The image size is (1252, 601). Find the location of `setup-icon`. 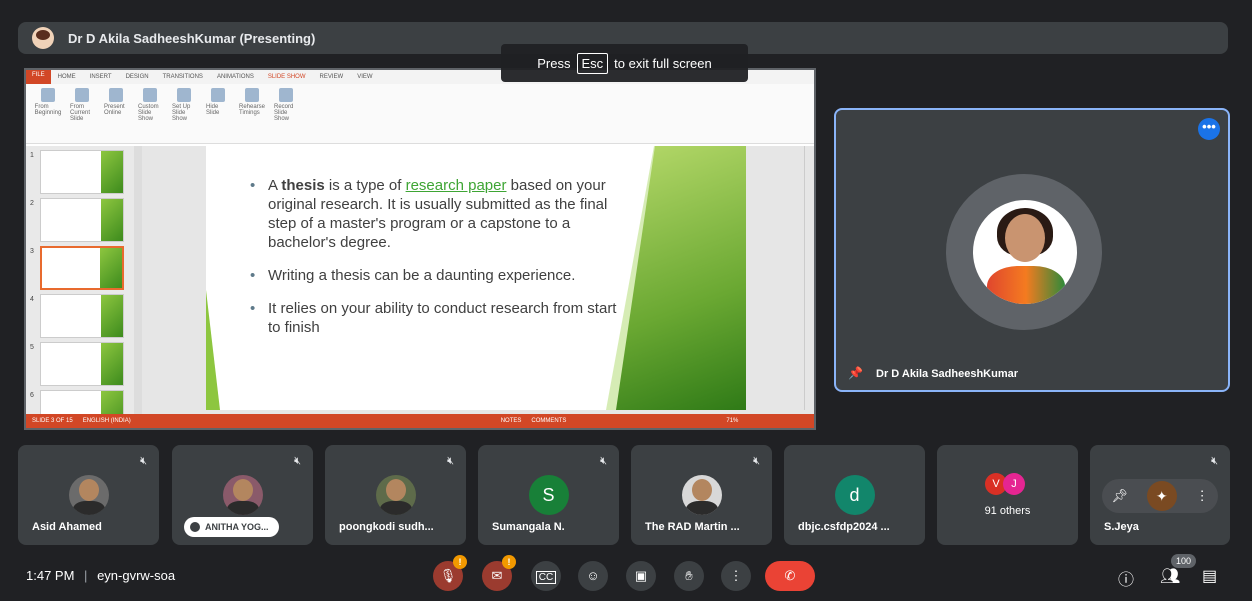

setup-icon is located at coordinates (184, 95).